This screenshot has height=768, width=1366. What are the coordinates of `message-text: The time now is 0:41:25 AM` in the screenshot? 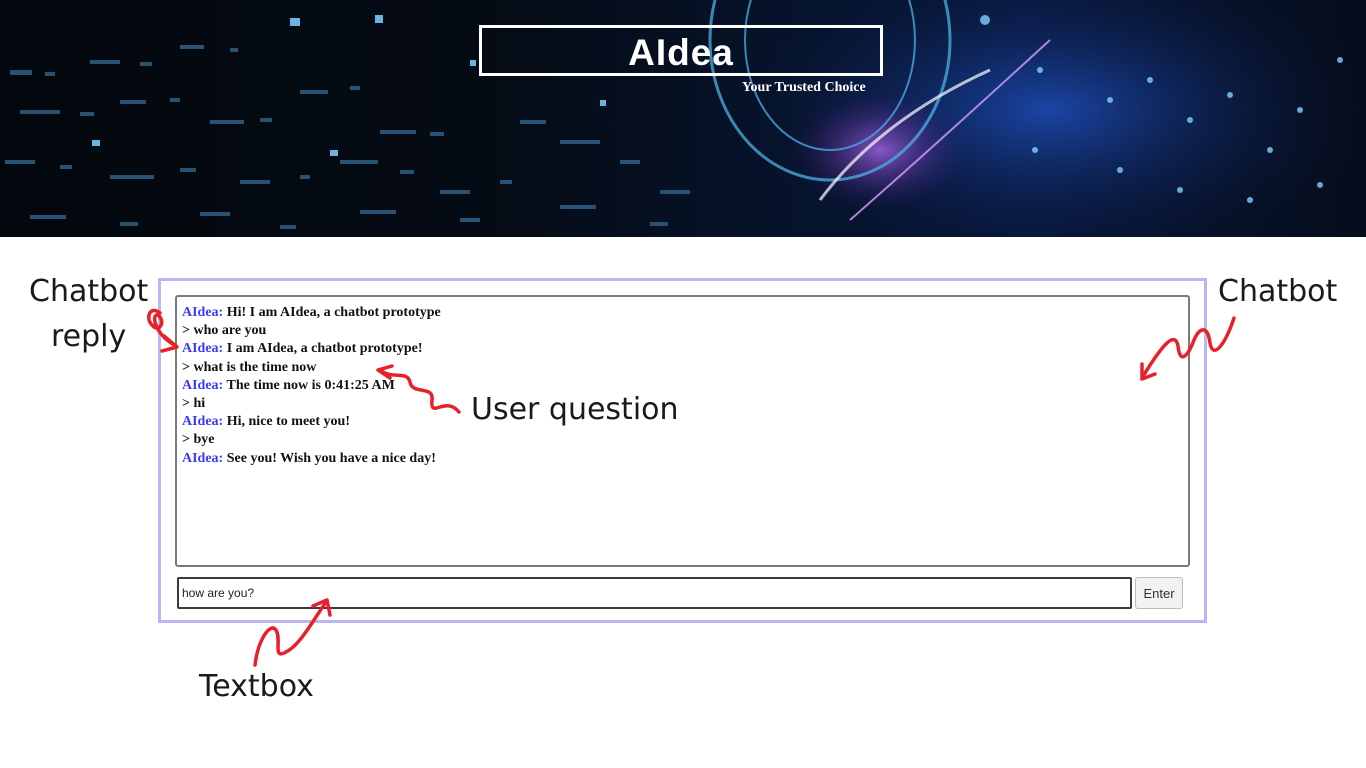 It's located at (309, 385).